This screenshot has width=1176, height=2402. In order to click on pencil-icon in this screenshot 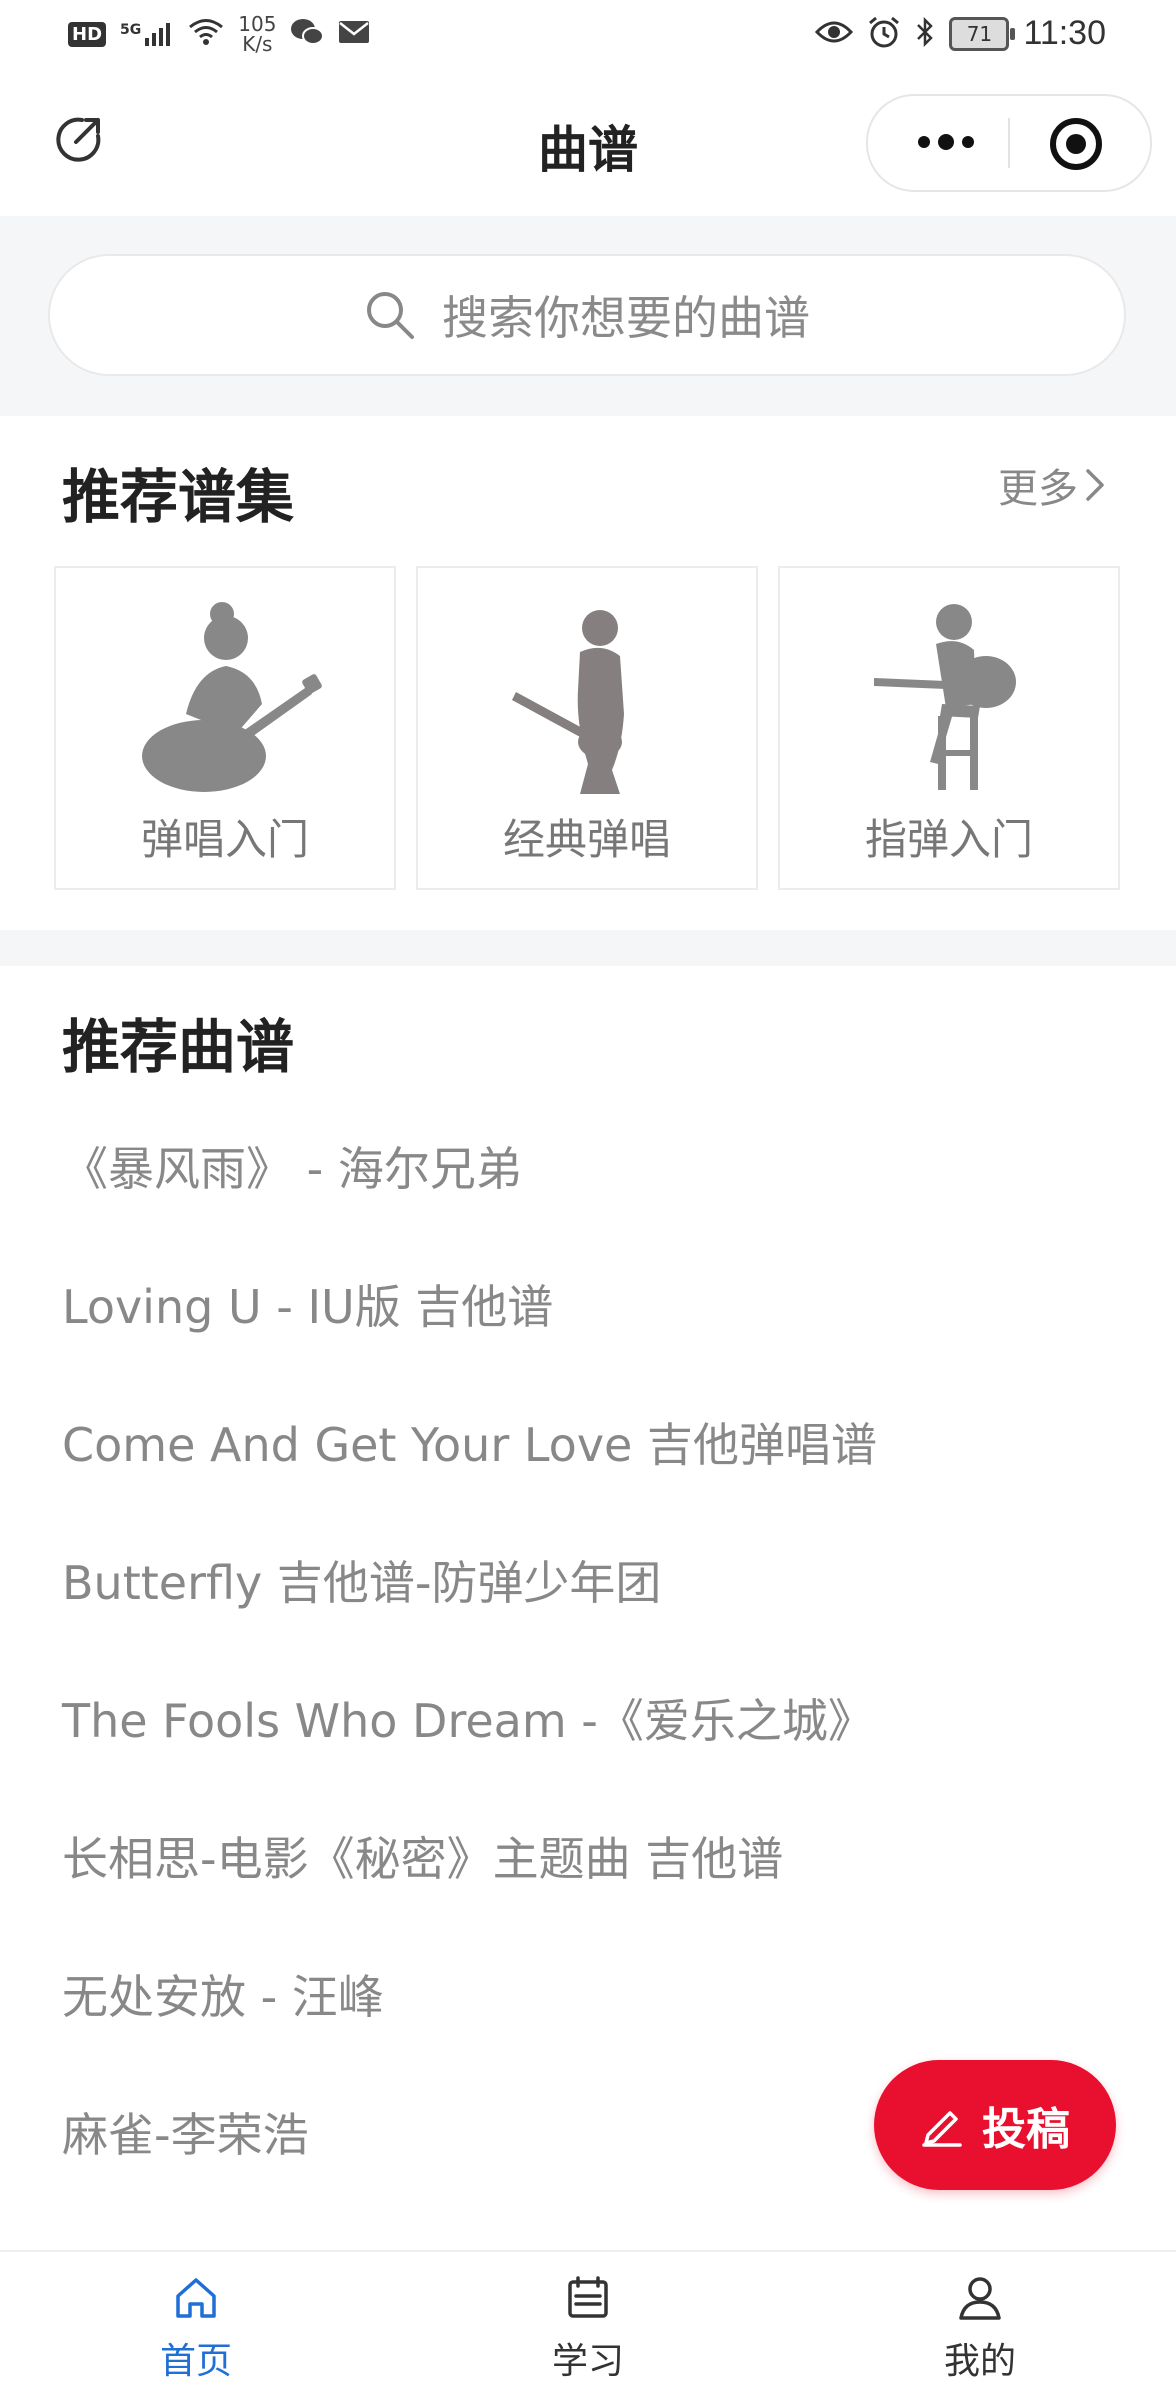, I will do `click(942, 2129)`.